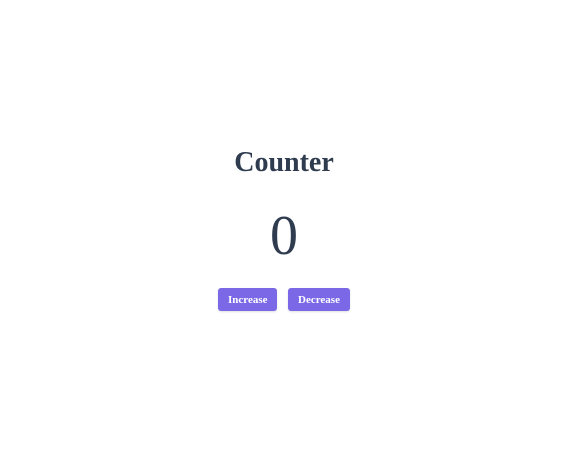  I want to click on decrease-button: Decrease, so click(319, 299).